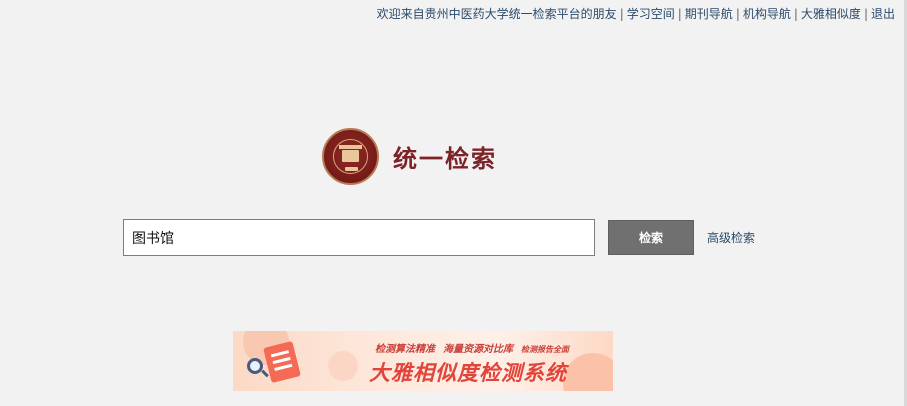 This screenshot has width=907, height=406. Describe the element at coordinates (709, 13) in the screenshot. I see `nav-link-journal-nav: 期刊导航` at that location.